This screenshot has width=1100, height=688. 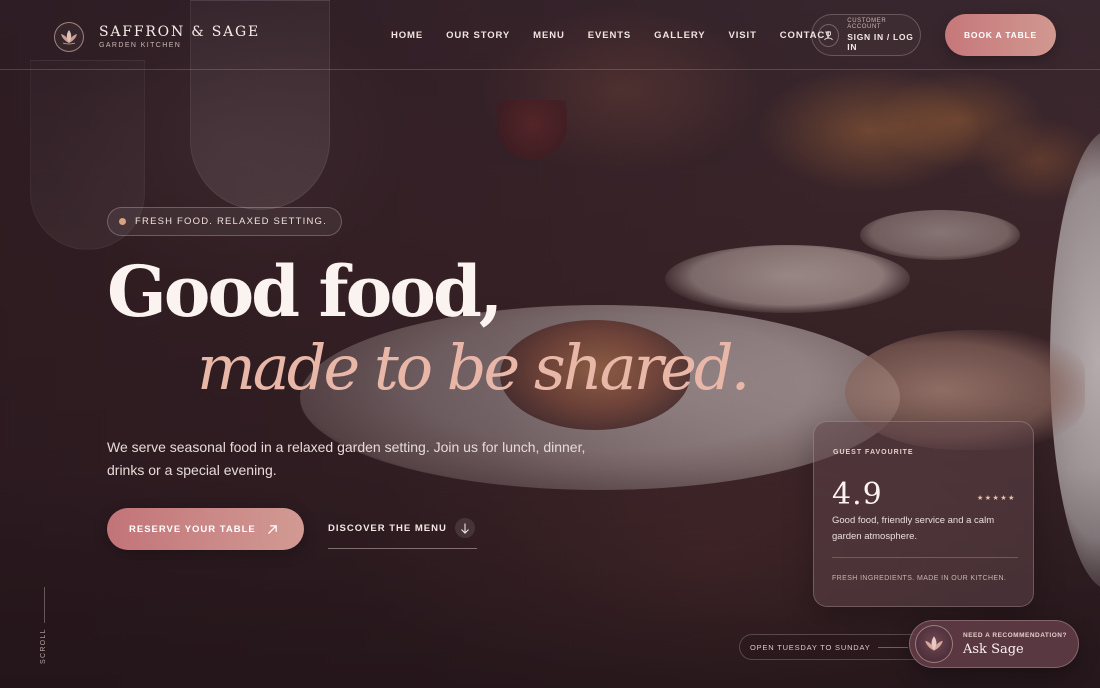 I want to click on book-table-button: BOOK A TABLE, so click(x=1000, y=35).